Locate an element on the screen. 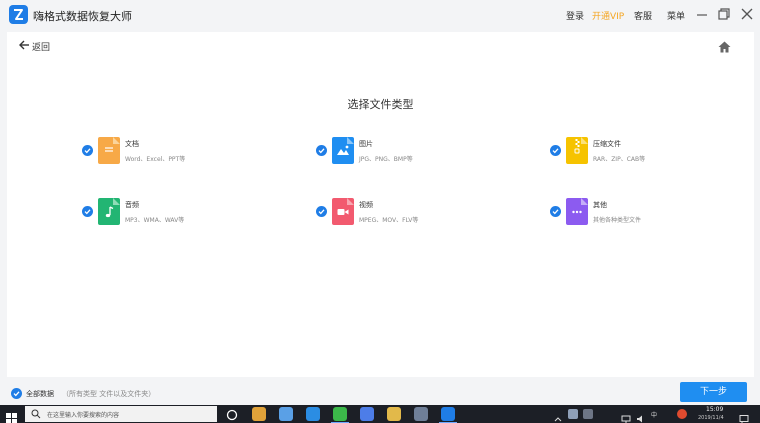 This screenshot has height=423, width=760. file-type-audio: 音频 MP3、WMA、WAV等 is located at coordinates (167, 215).